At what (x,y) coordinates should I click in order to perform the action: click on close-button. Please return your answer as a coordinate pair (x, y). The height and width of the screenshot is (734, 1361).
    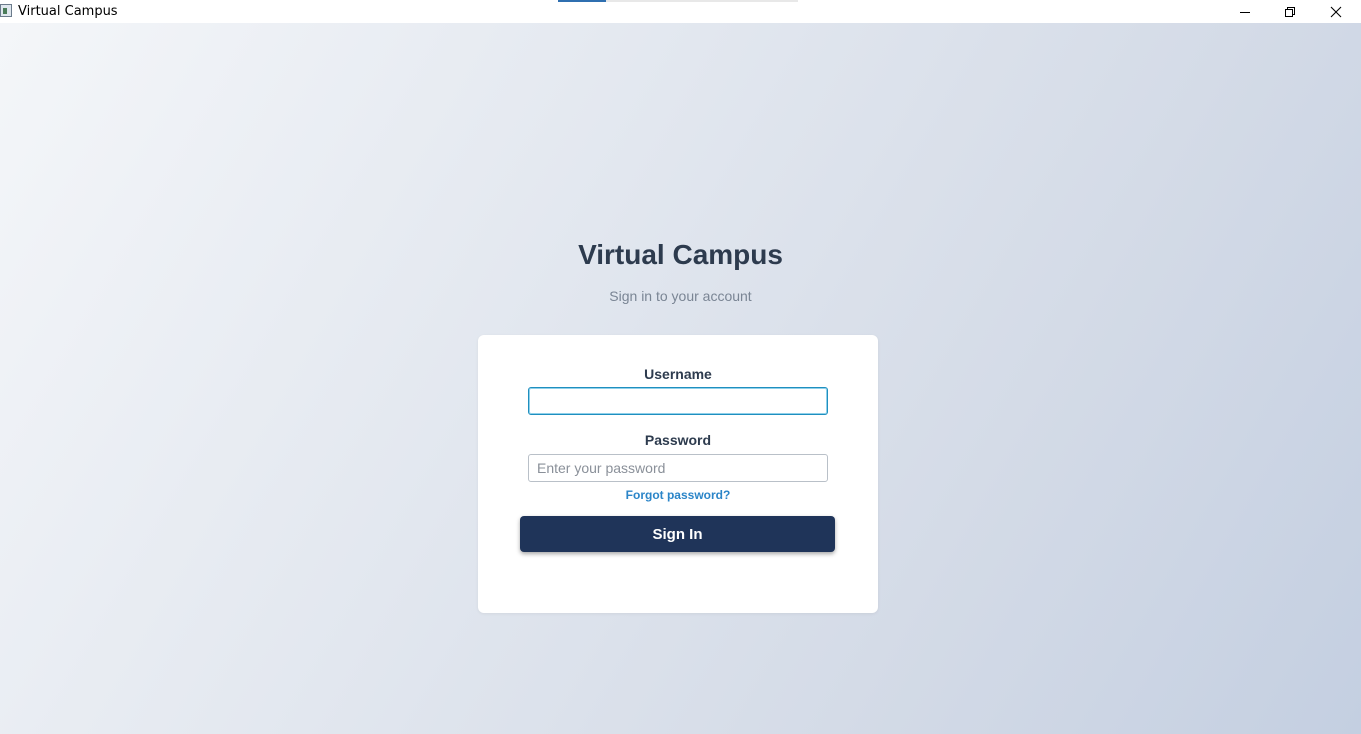
    Looking at the image, I should click on (1336, 11).